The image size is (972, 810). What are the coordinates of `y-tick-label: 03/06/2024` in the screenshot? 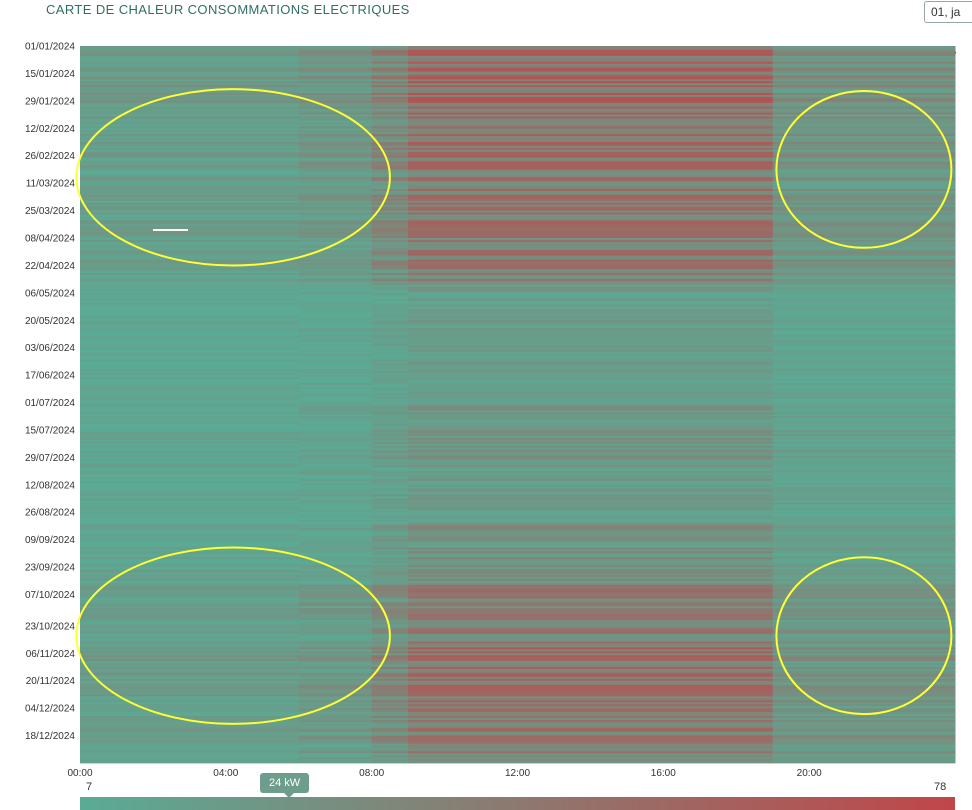 It's located at (50, 348).